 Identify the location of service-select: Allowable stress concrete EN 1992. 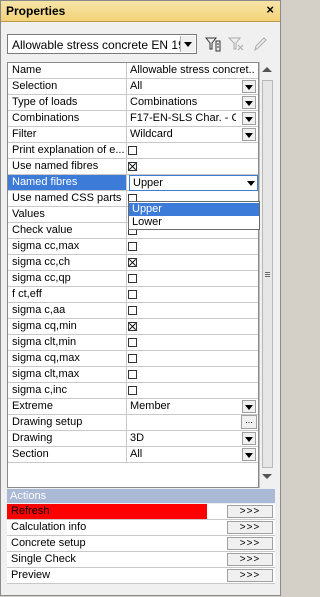
(102, 44).